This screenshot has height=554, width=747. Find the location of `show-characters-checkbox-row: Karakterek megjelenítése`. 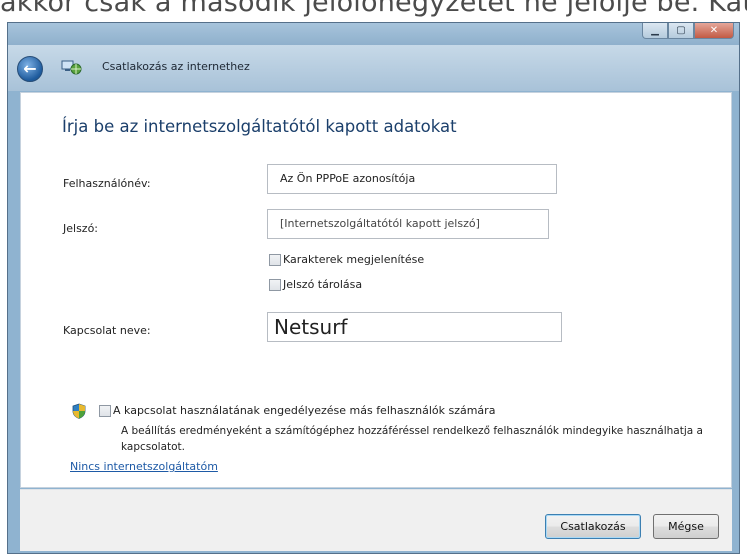

show-characters-checkbox-row: Karakterek megjelenítése is located at coordinates (346, 259).